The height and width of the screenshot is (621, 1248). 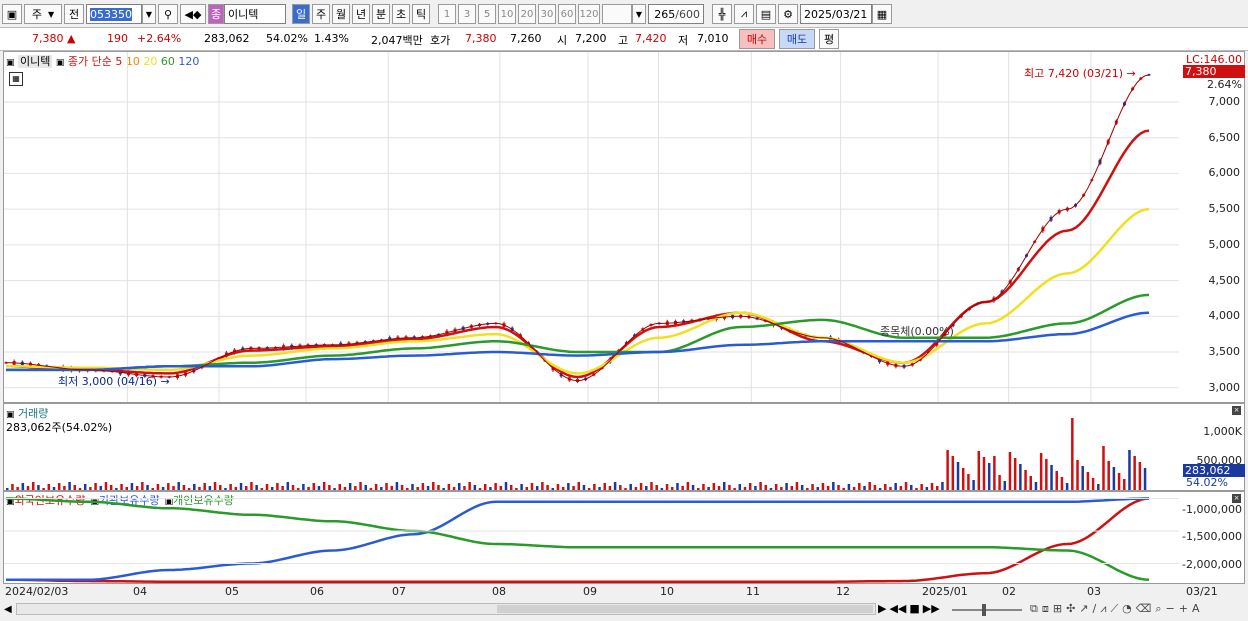 I want to click on tab-period-0: 일, so click(x=301, y=14).